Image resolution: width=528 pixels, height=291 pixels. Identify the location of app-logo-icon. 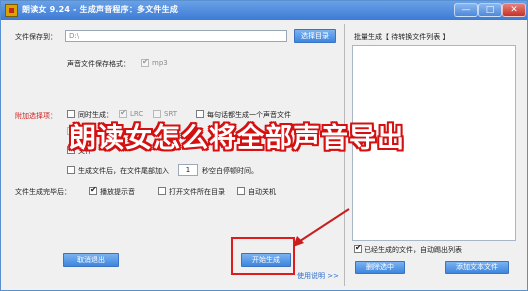
(11, 10).